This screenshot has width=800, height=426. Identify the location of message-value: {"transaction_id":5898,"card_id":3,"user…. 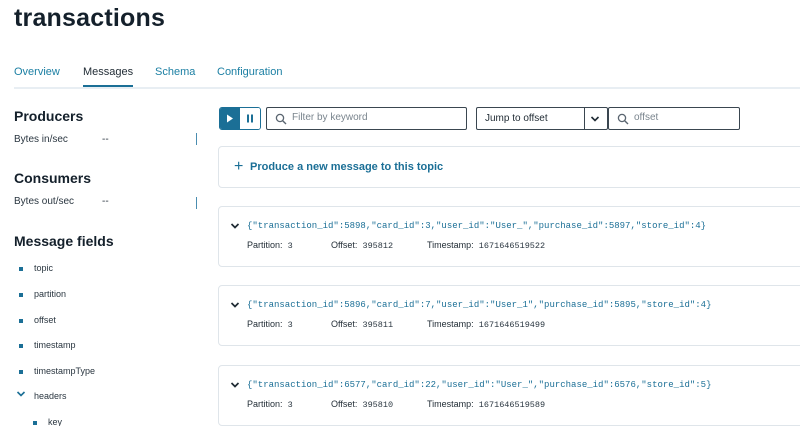
(477, 226).